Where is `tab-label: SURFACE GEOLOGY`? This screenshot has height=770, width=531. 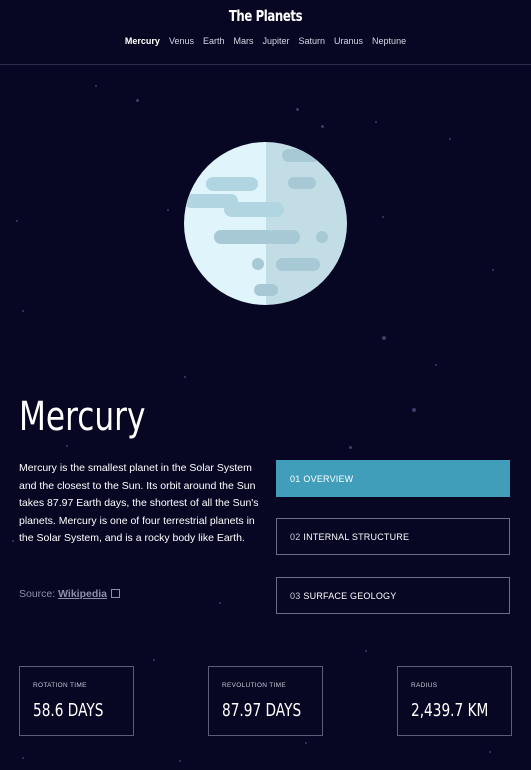
tab-label: SURFACE GEOLOGY is located at coordinates (350, 595).